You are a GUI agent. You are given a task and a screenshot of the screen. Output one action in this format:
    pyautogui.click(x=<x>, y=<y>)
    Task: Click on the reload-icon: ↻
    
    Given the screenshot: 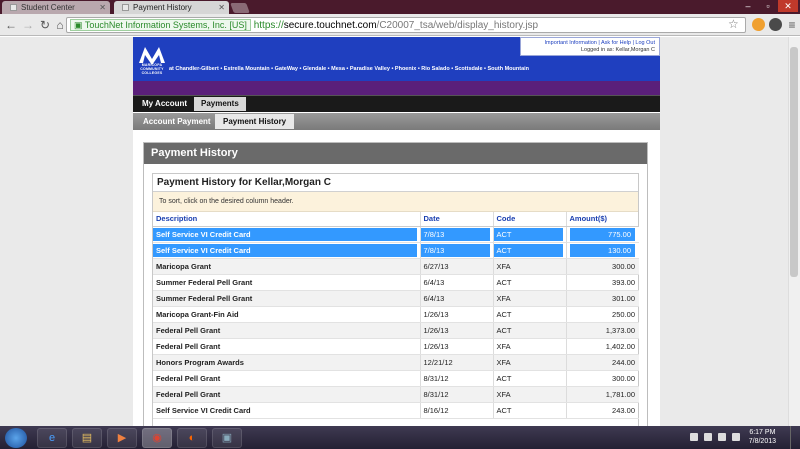 What is the action you would take?
    pyautogui.click(x=45, y=25)
    